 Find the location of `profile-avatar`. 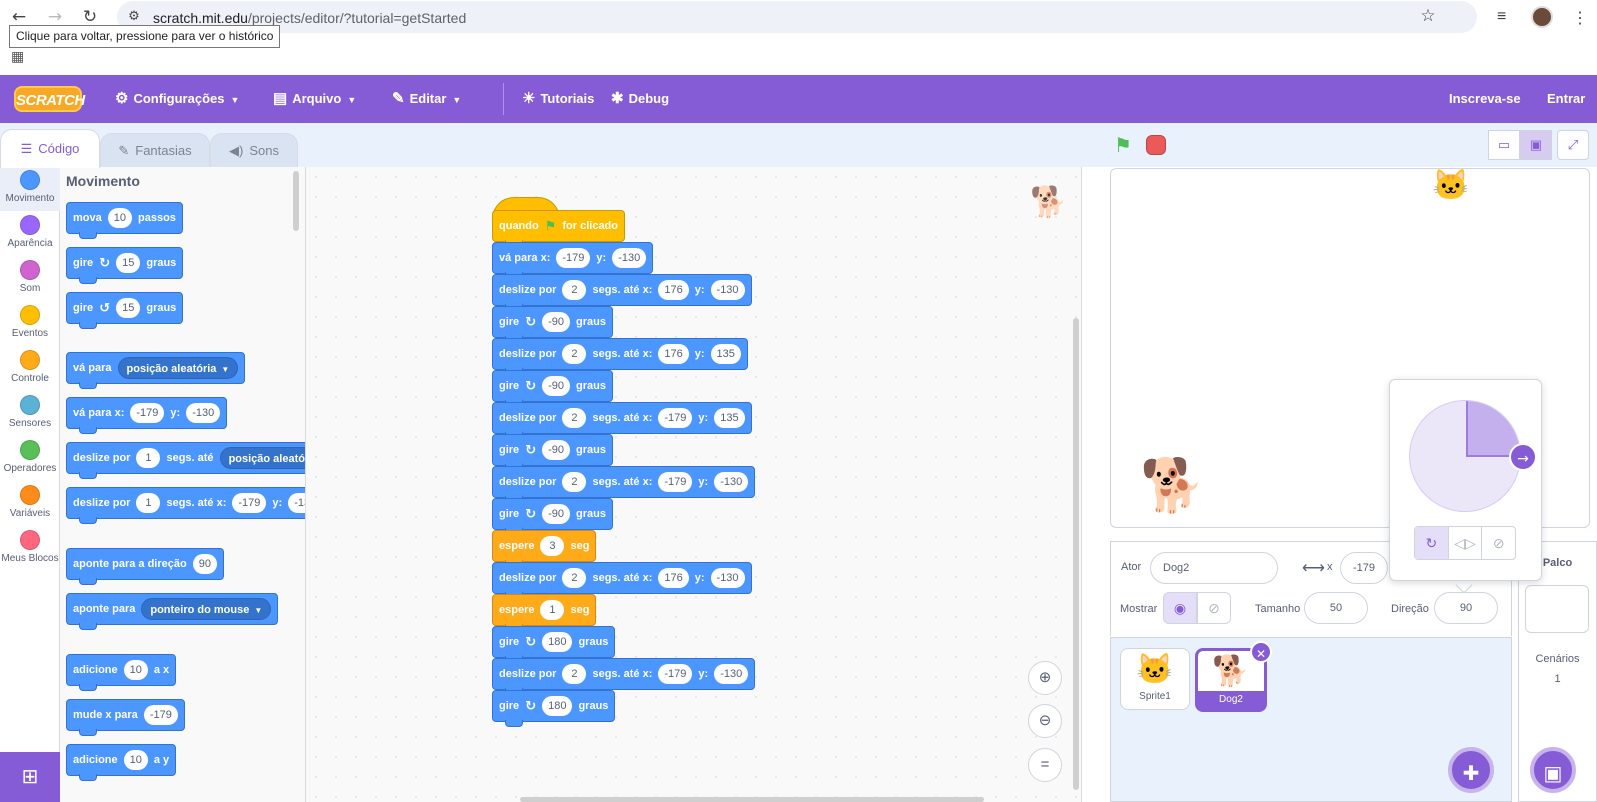

profile-avatar is located at coordinates (1542, 17).